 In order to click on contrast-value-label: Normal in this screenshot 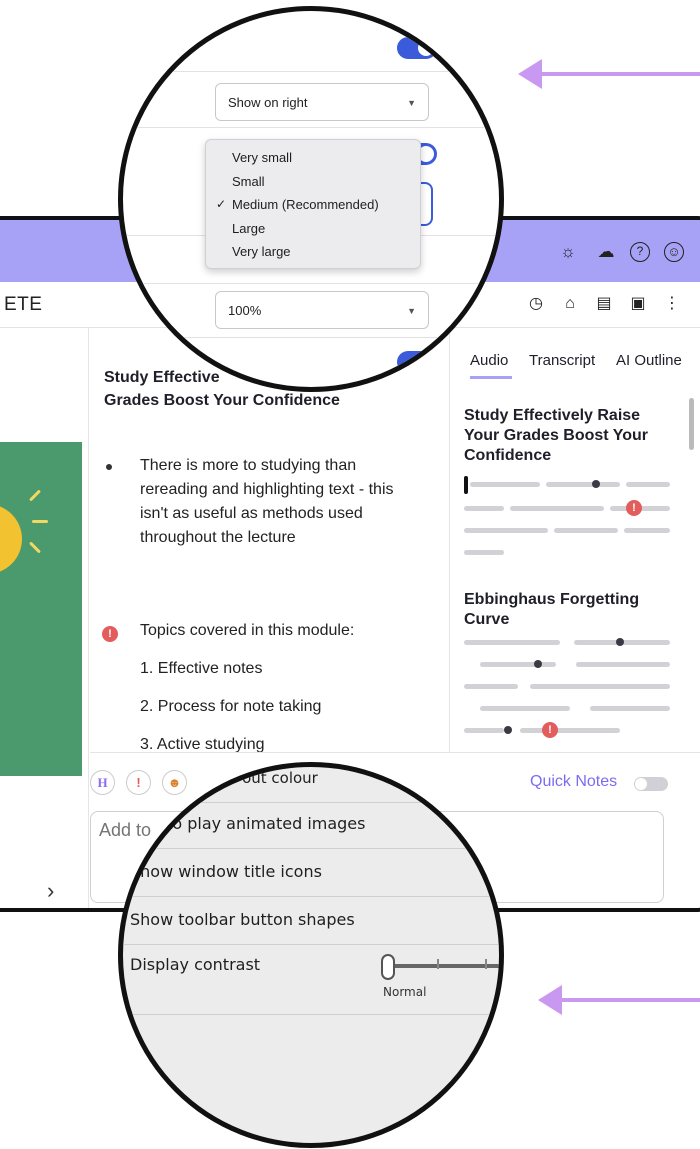, I will do `click(405, 992)`.